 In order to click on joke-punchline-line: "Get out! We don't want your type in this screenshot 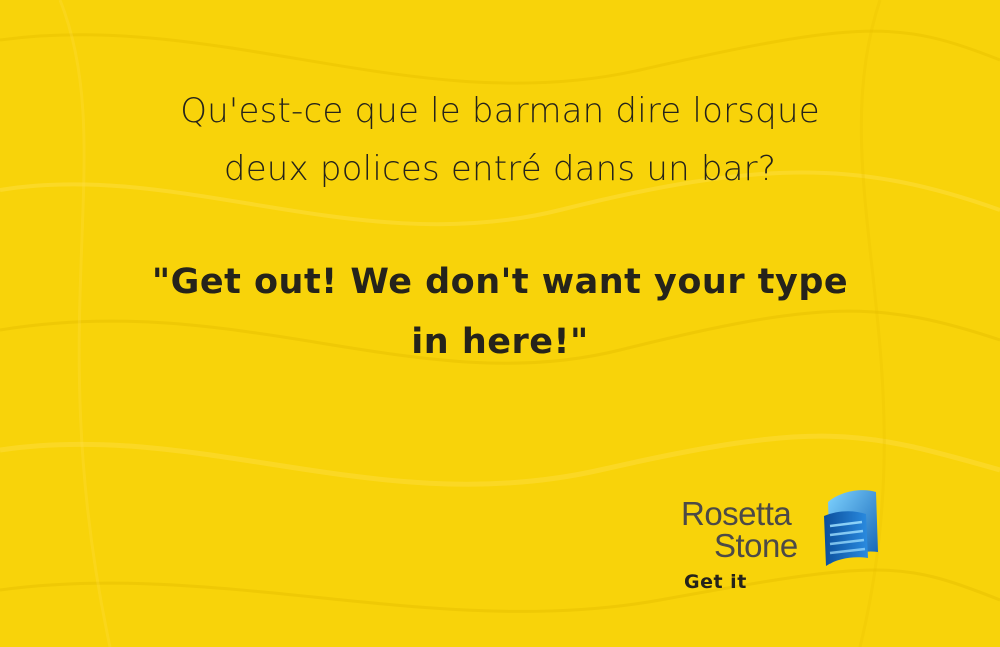, I will do `click(500, 282)`.